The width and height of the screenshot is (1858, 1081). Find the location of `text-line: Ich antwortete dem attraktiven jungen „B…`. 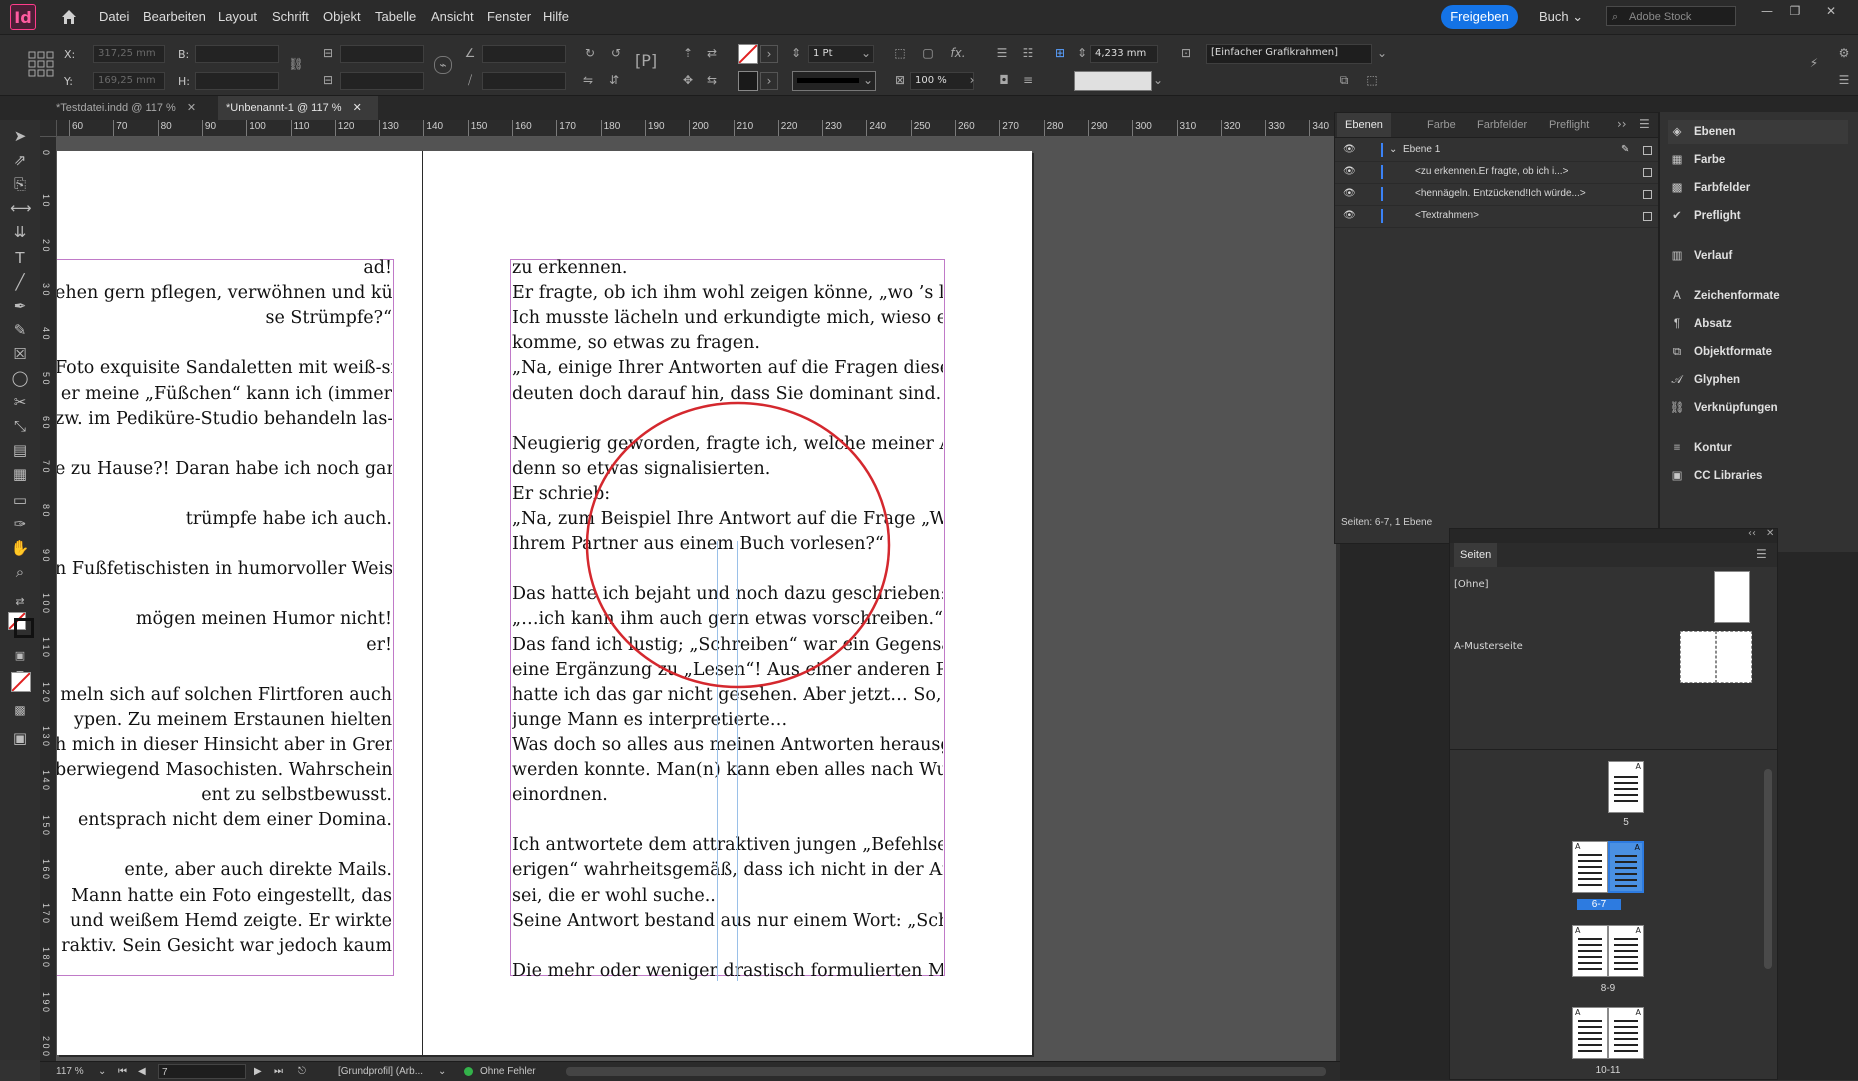

text-line: Ich antwortete dem attraktiven jungen „B… is located at coordinates (727, 845).